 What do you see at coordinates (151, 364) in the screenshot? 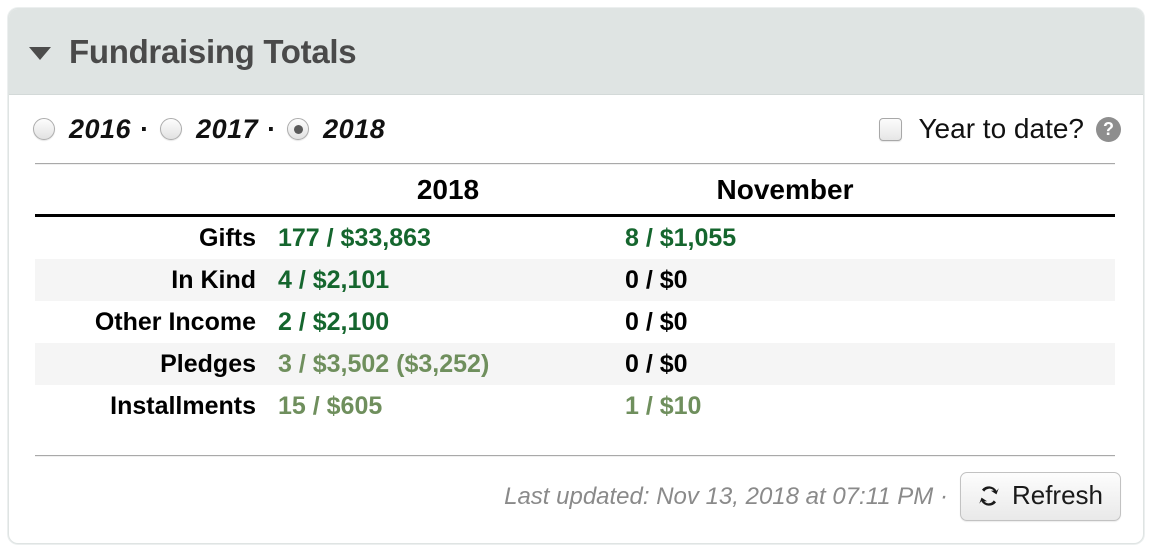
I see `row-label-pledges: Pledges` at bounding box center [151, 364].